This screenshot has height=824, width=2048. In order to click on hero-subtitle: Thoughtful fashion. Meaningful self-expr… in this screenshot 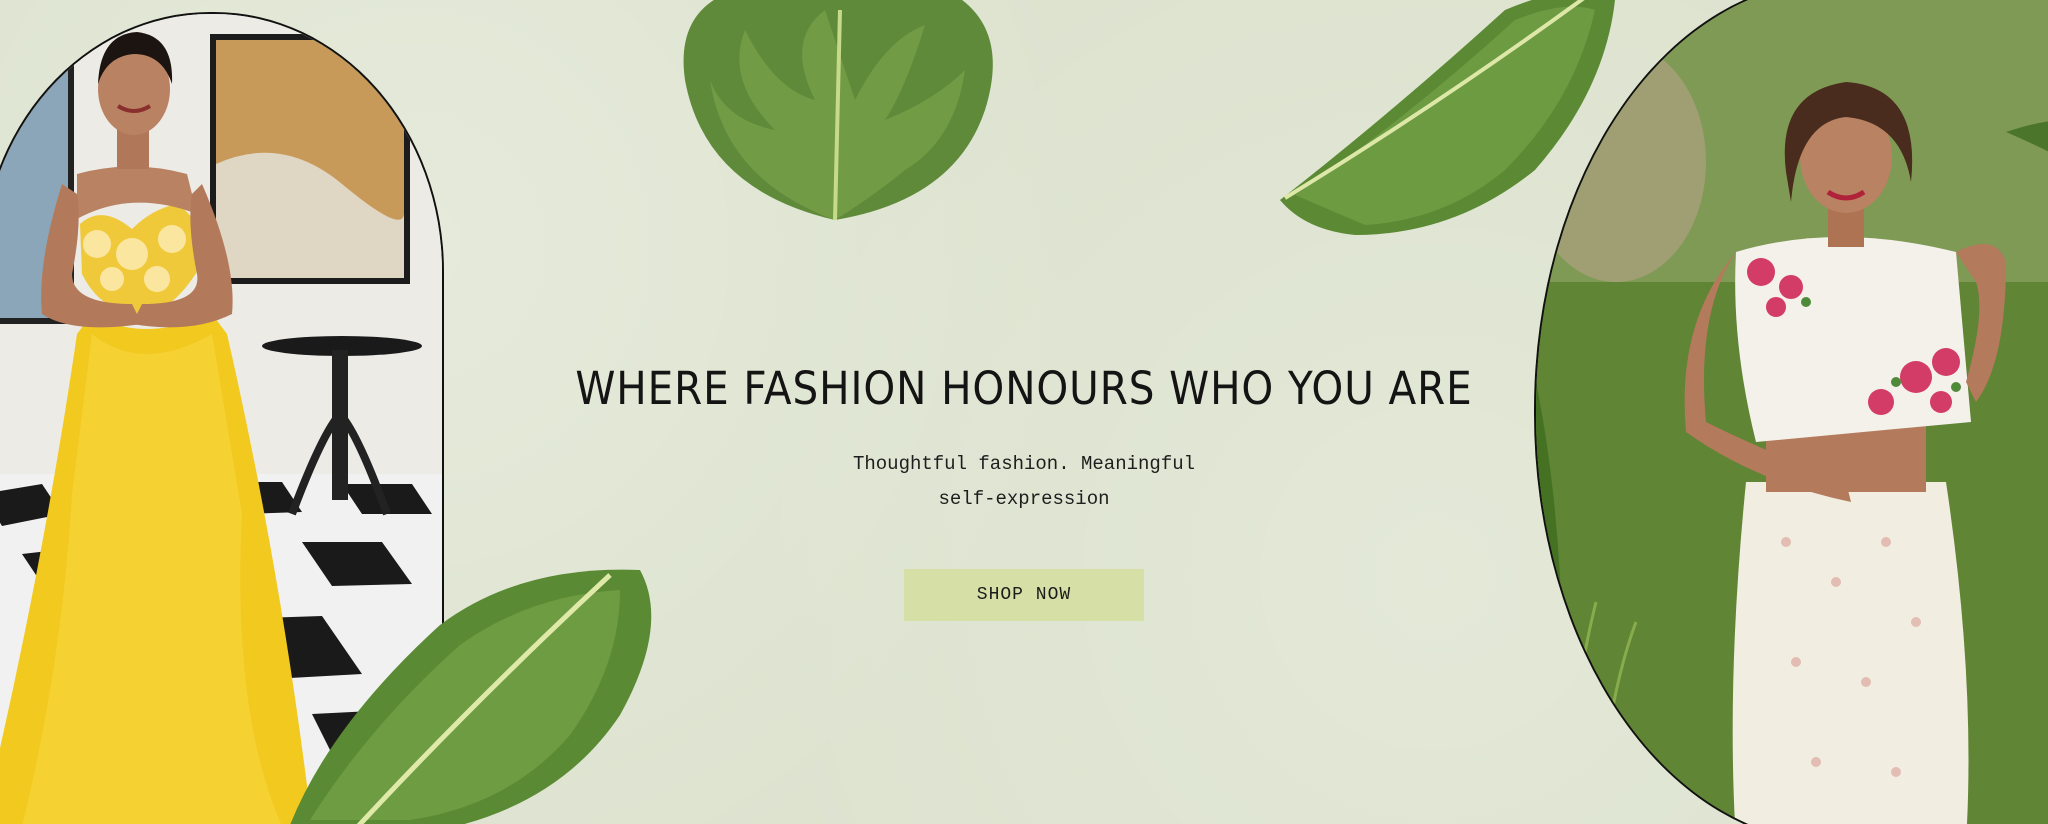, I will do `click(1024, 482)`.